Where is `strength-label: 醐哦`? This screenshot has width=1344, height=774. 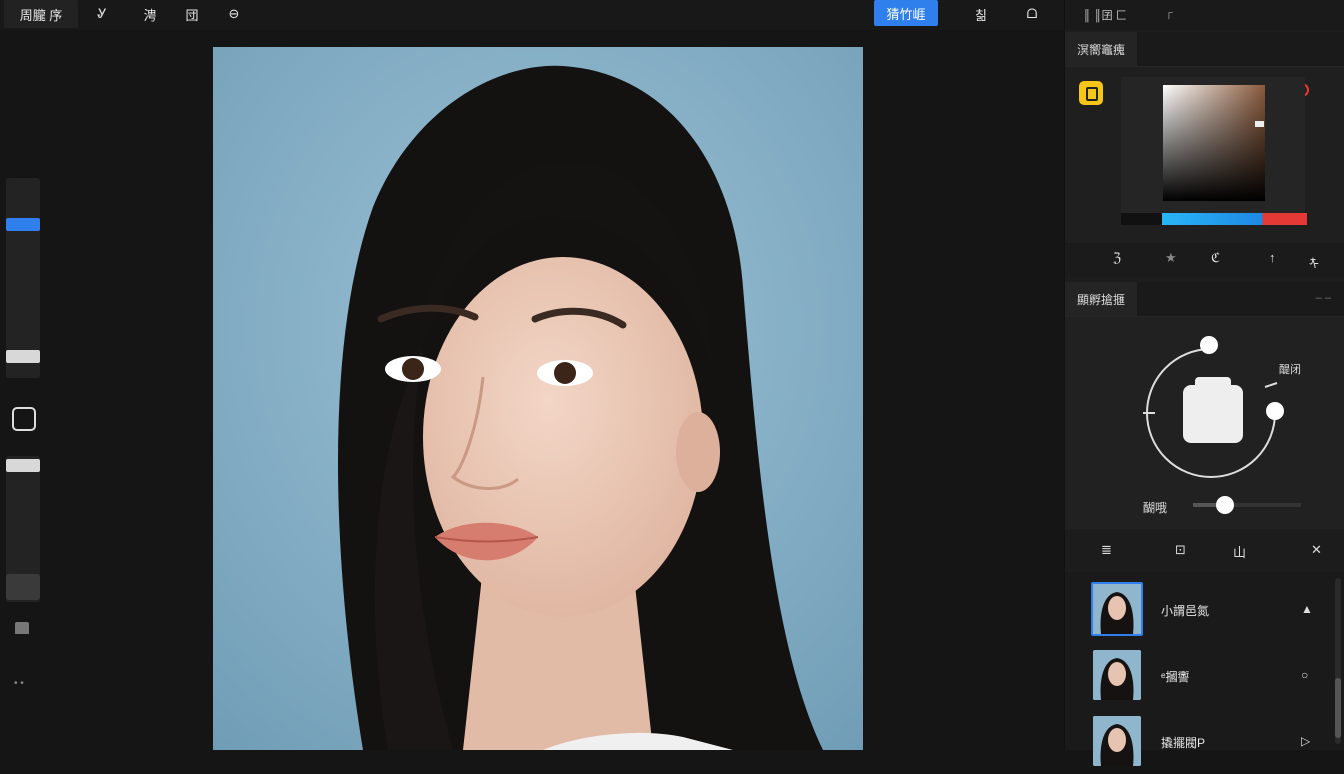
strength-label: 醐哦 is located at coordinates (1155, 508).